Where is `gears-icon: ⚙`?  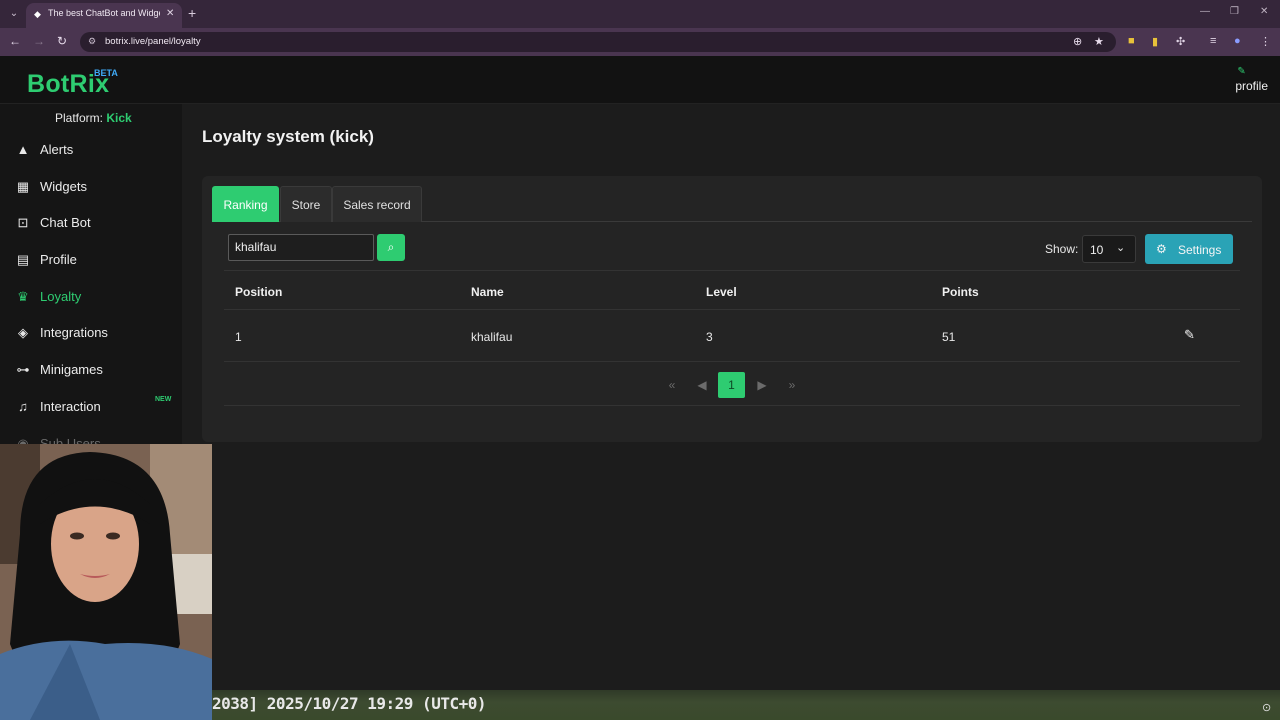
gears-icon: ⚙ is located at coordinates (1161, 249).